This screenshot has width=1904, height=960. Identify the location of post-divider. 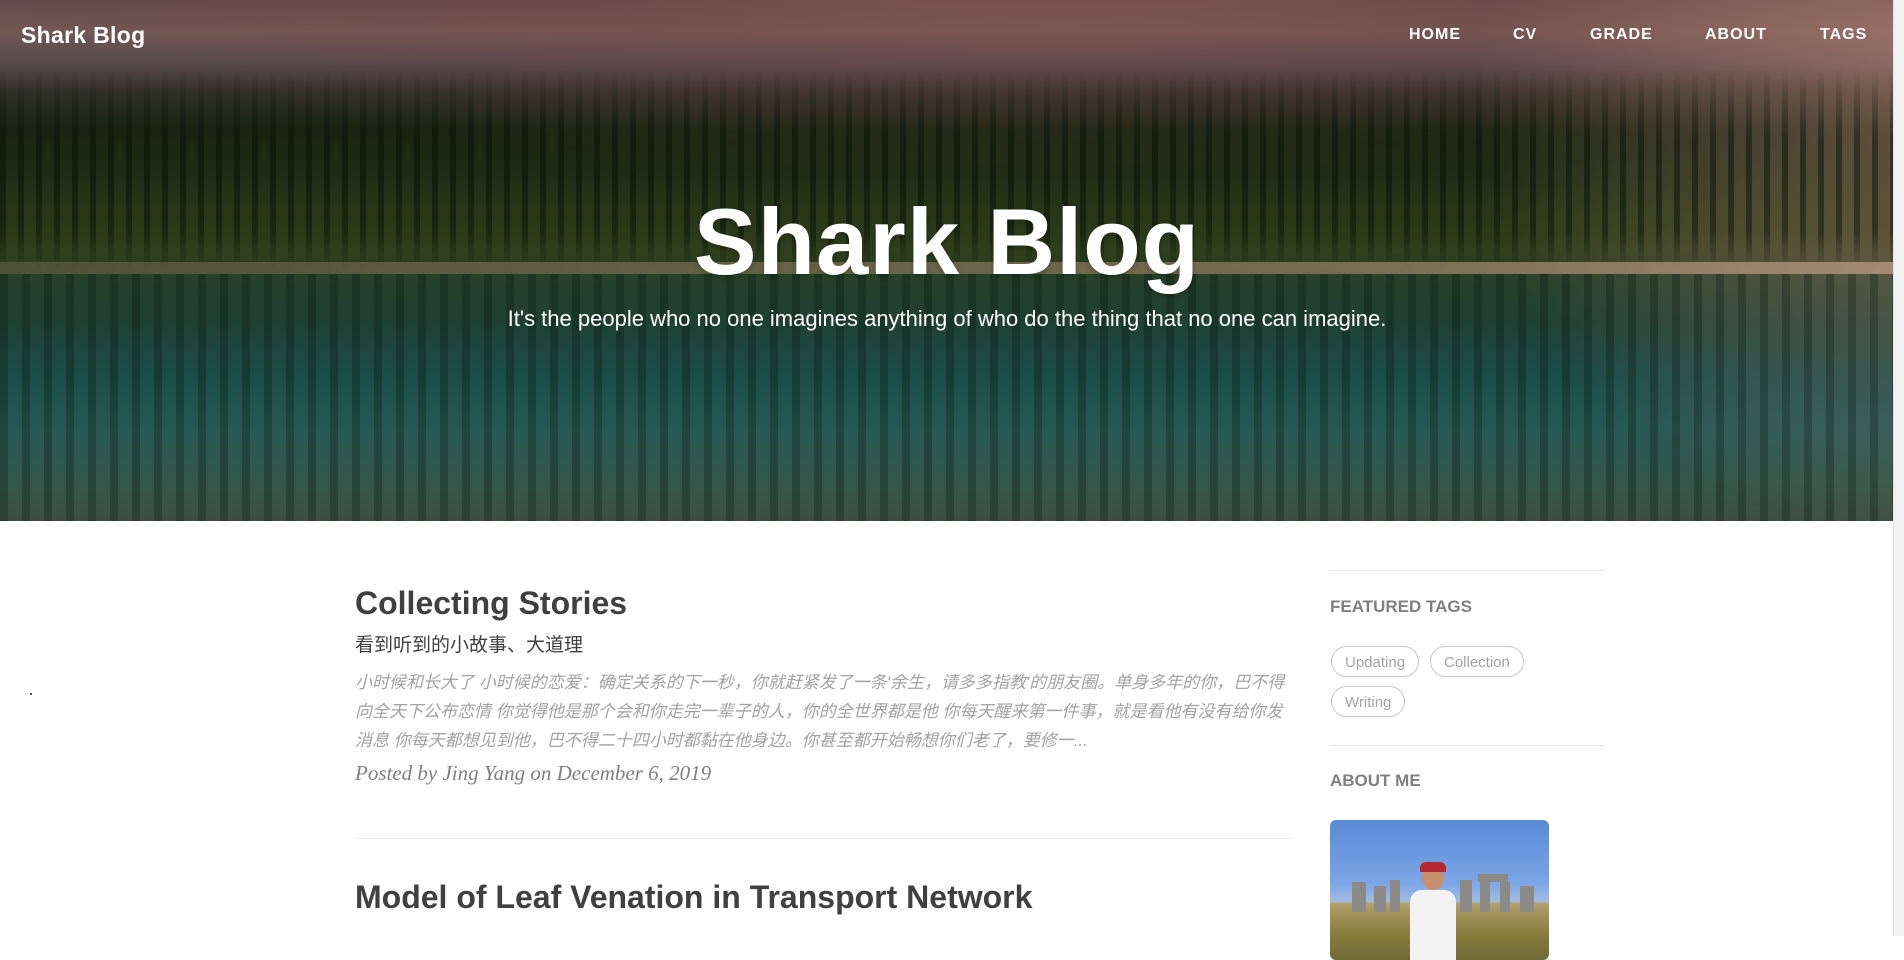
(824, 838).